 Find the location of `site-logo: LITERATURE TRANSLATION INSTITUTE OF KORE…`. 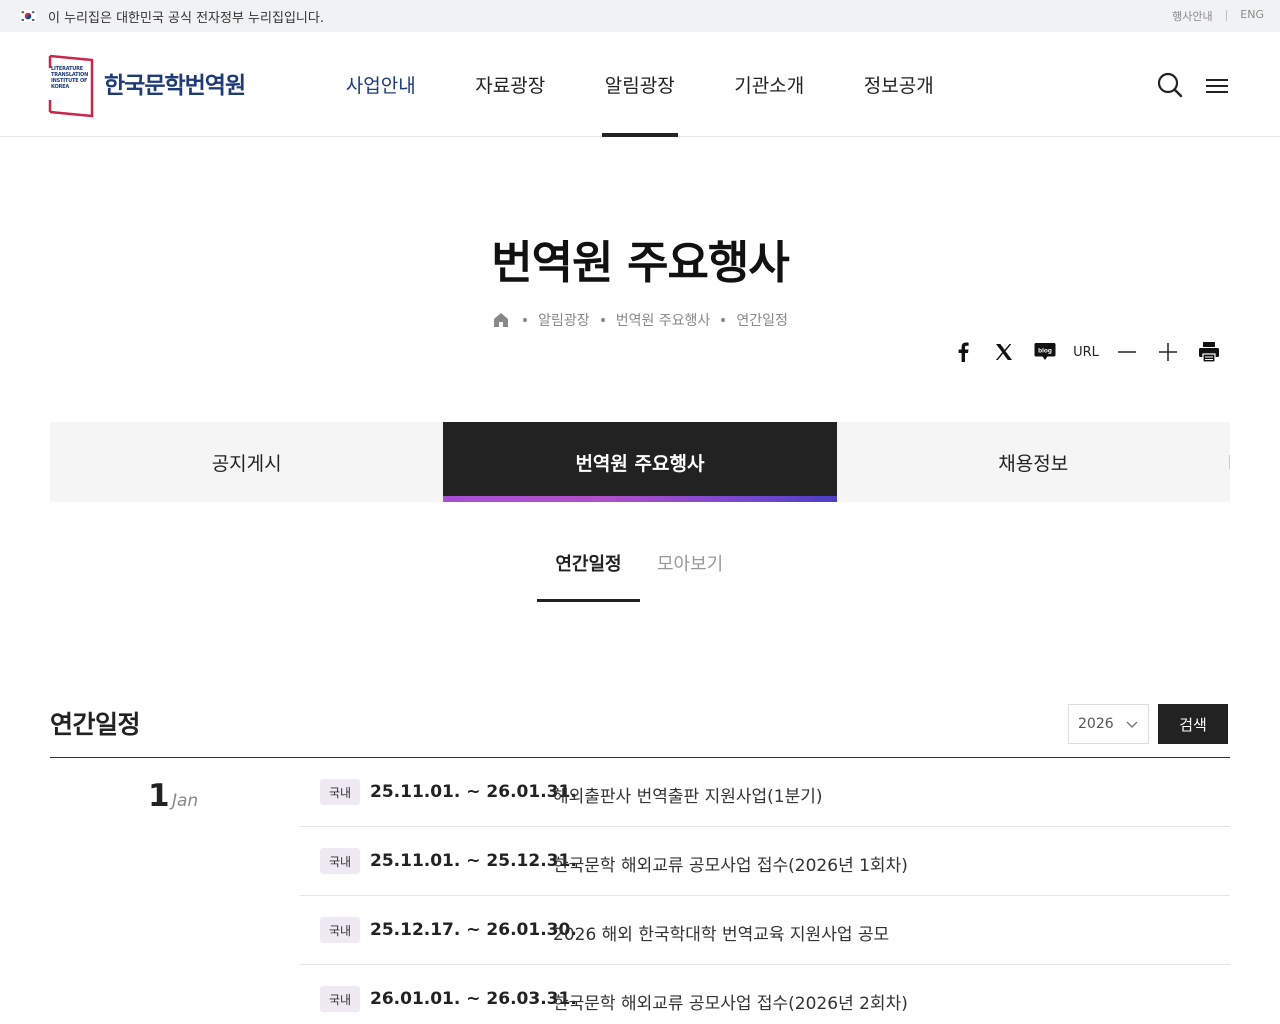

site-logo: LITERATURE TRANSLATION INSTITUTE OF KORE… is located at coordinates (153, 86).